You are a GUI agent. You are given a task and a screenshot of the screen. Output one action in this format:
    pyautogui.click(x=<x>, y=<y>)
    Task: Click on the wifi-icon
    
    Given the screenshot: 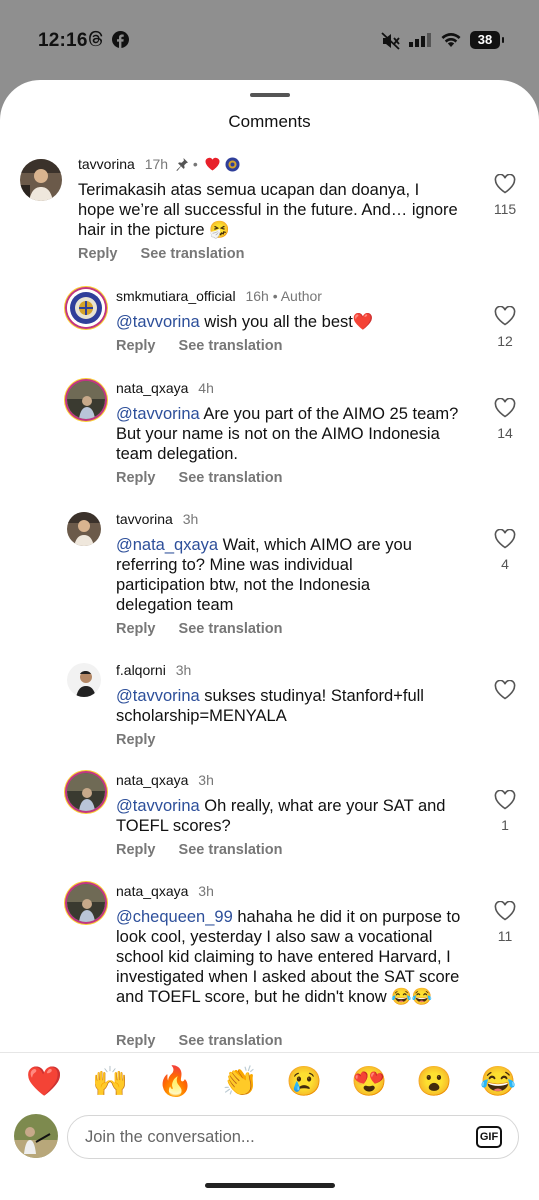 What is the action you would take?
    pyautogui.click(x=451, y=42)
    